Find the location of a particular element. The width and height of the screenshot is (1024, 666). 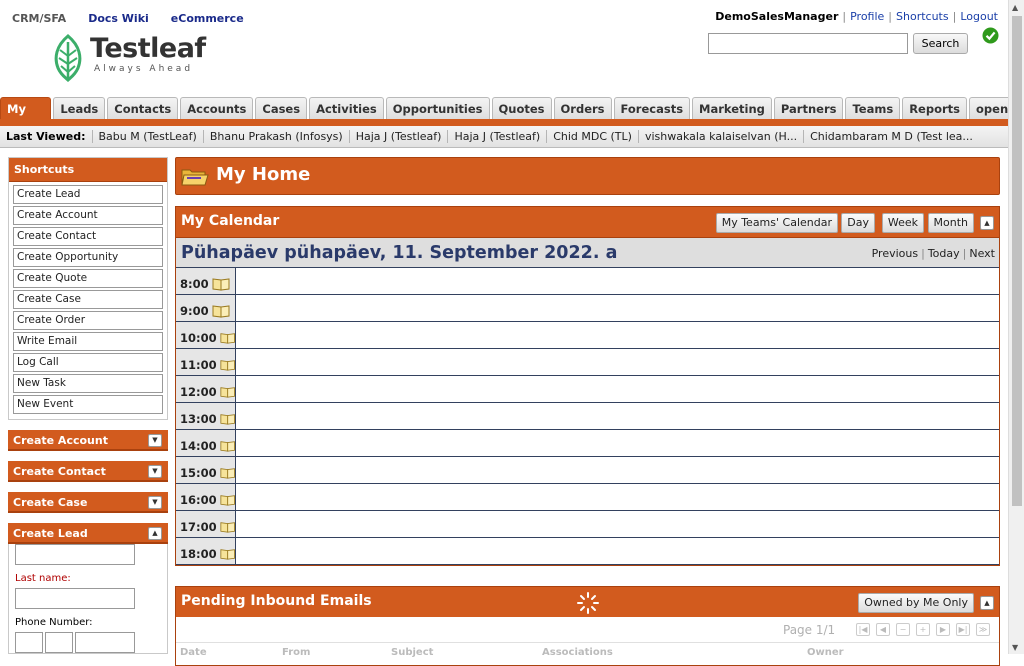

last-viewed-item: Bhanu Prakash (Infosys) is located at coordinates (275, 136).